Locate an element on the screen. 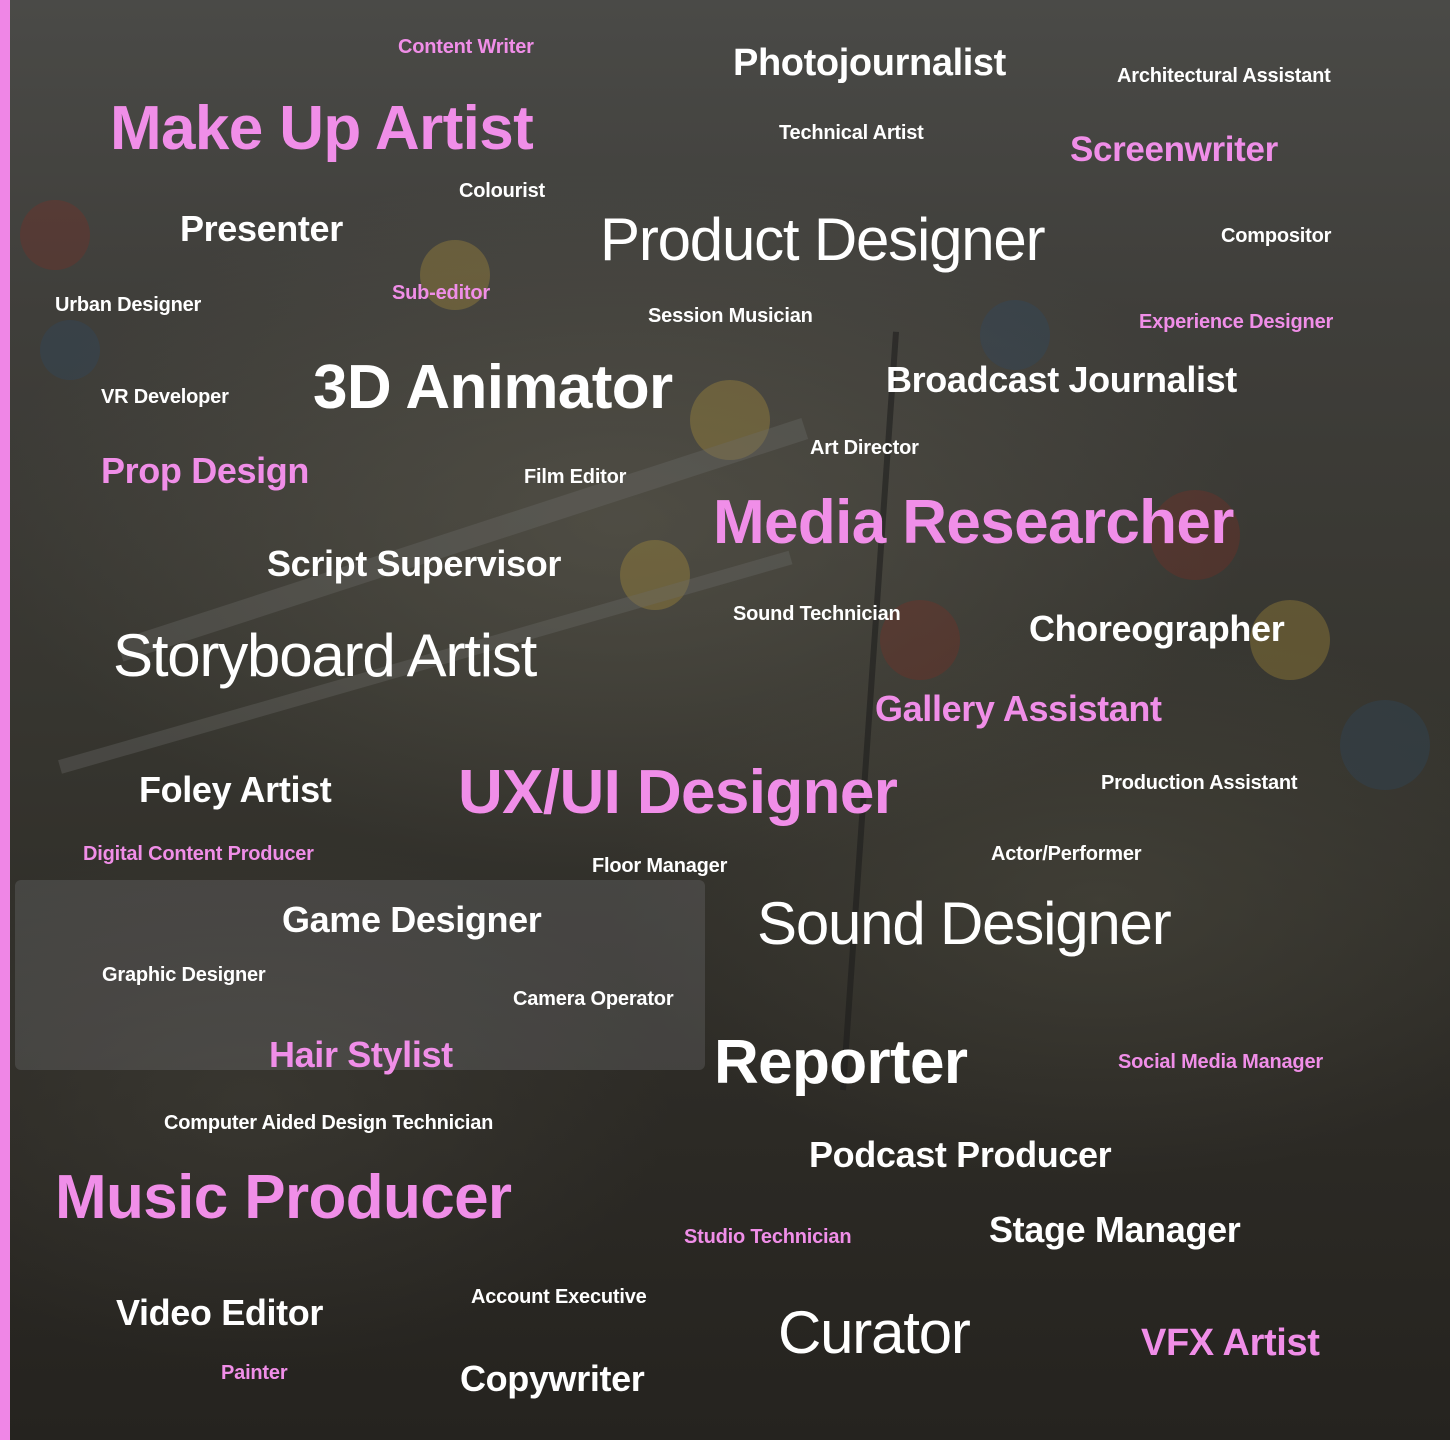  word-compositor: Compositor is located at coordinates (1276, 236).